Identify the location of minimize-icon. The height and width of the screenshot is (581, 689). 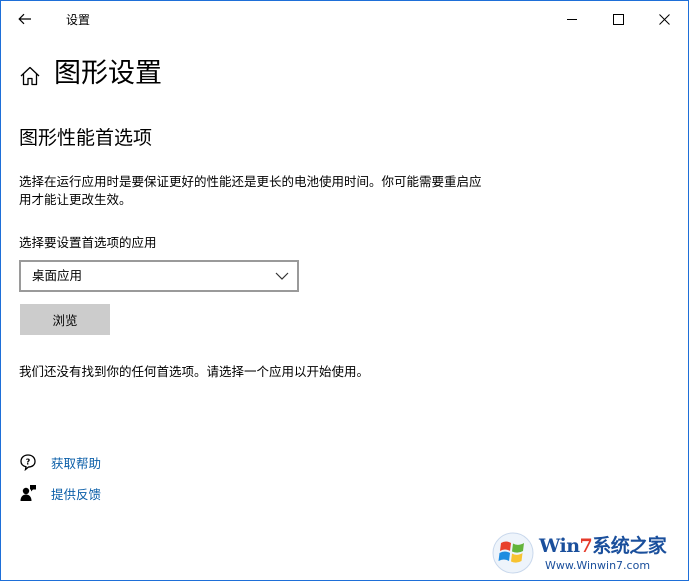
(571, 19).